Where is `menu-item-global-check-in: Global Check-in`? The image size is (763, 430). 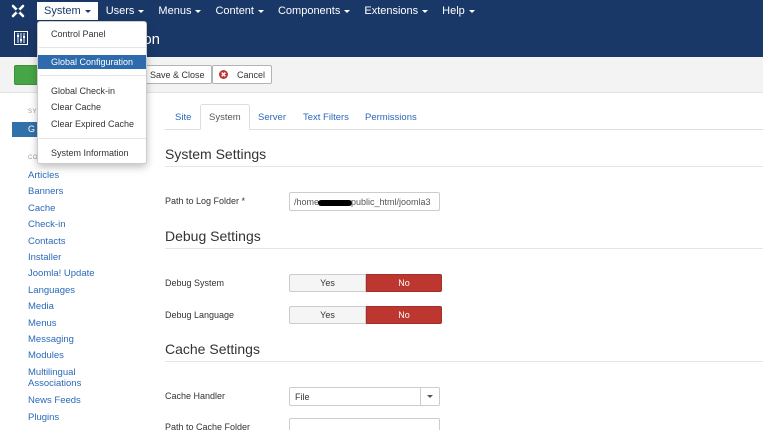
menu-item-global-check-in: Global Check-in is located at coordinates (92, 91).